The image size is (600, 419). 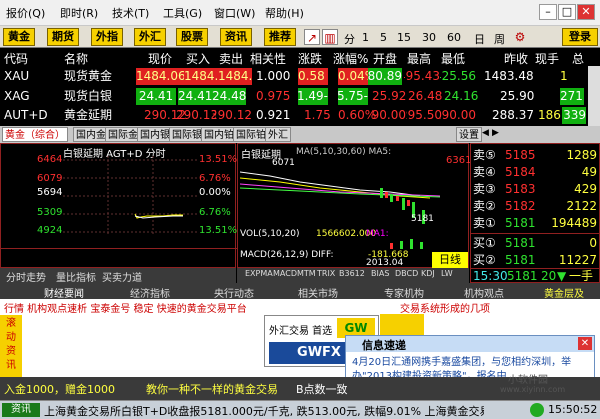 What do you see at coordinates (310, 58) in the screenshot?
I see `col-change: 涨跌` at bounding box center [310, 58].